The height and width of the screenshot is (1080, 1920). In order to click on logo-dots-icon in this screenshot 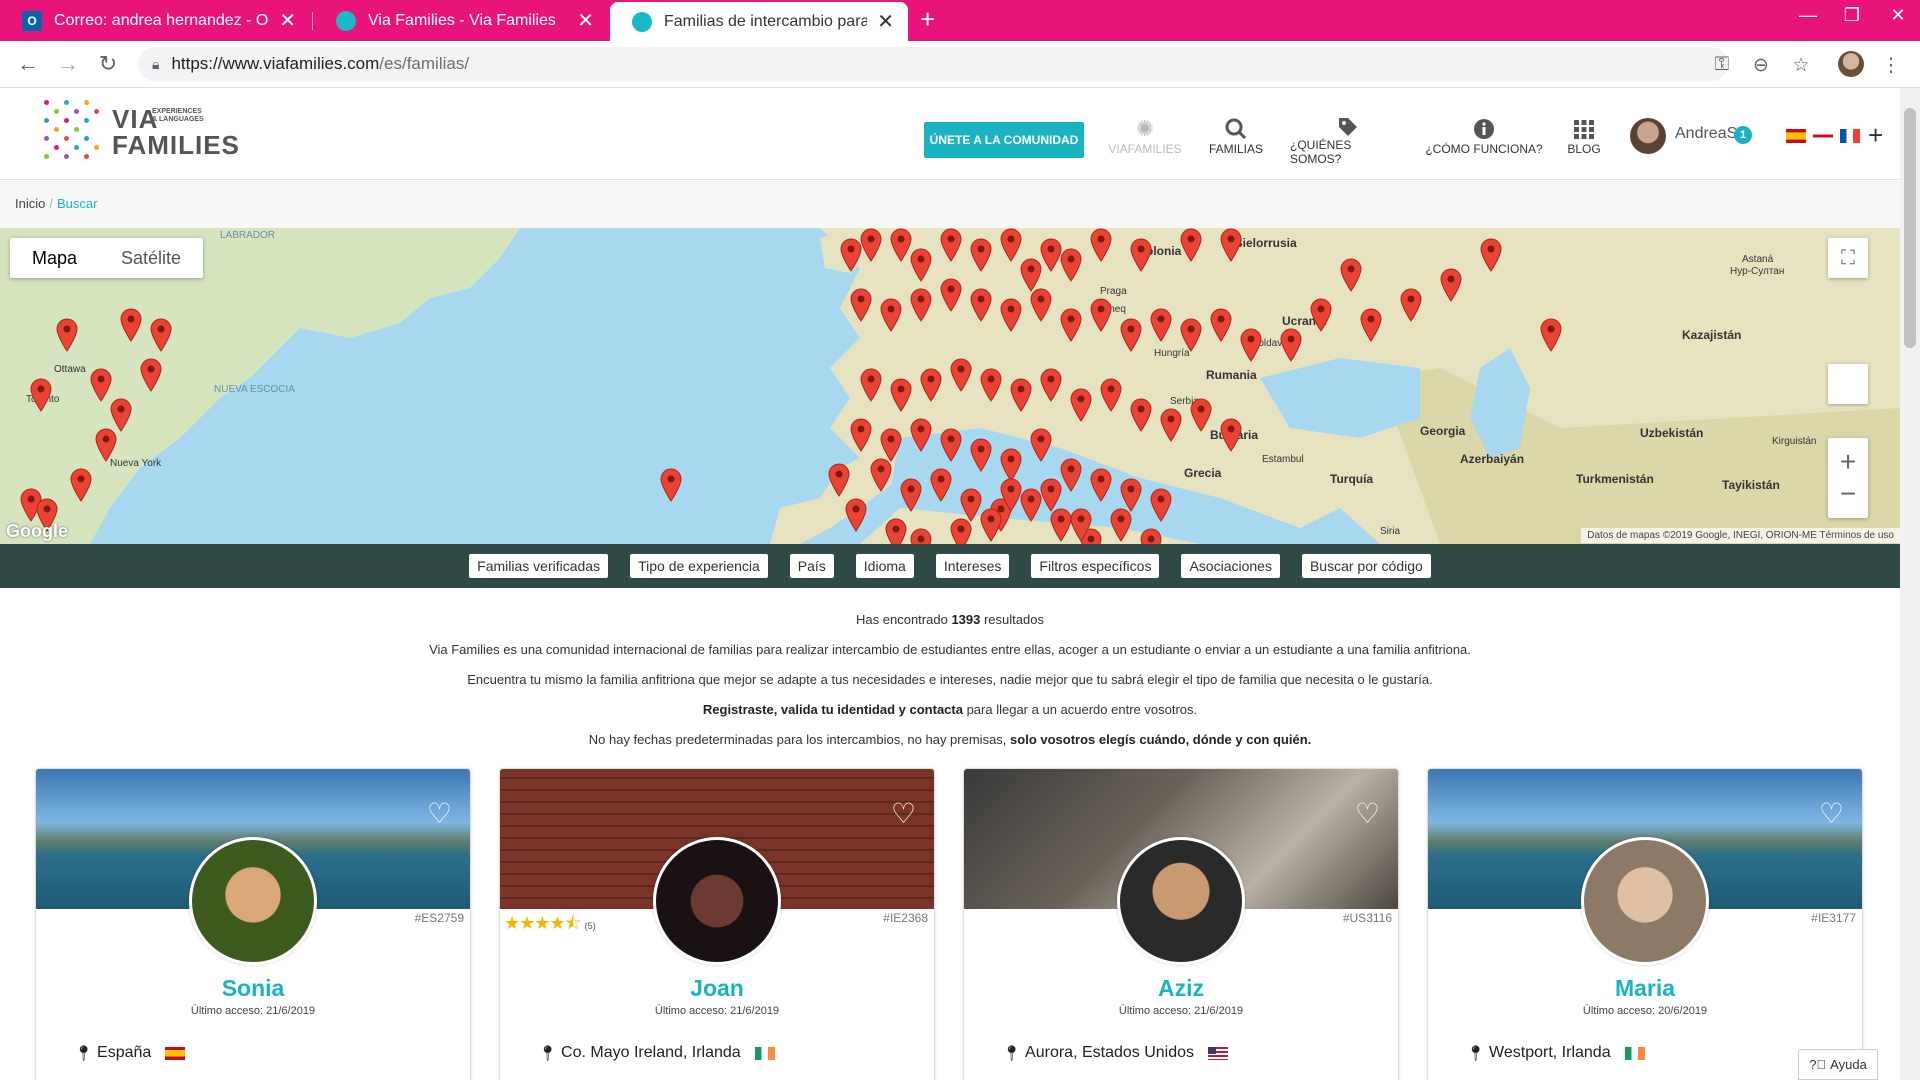, I will do `click(73, 132)`.